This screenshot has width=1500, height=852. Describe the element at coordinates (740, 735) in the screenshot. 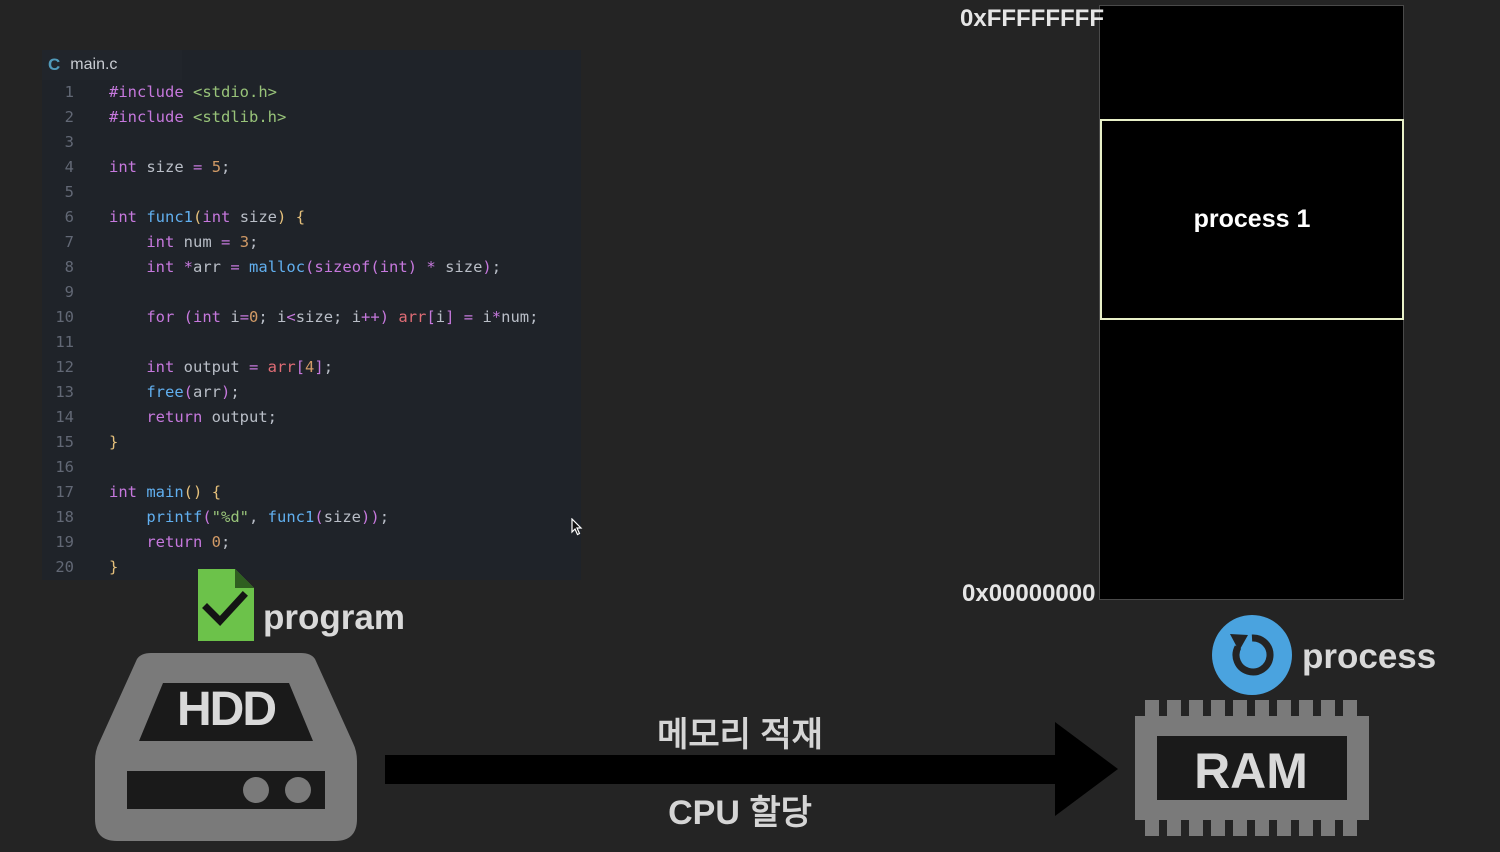

I see `memory-load-label: 메모리 적재` at that location.